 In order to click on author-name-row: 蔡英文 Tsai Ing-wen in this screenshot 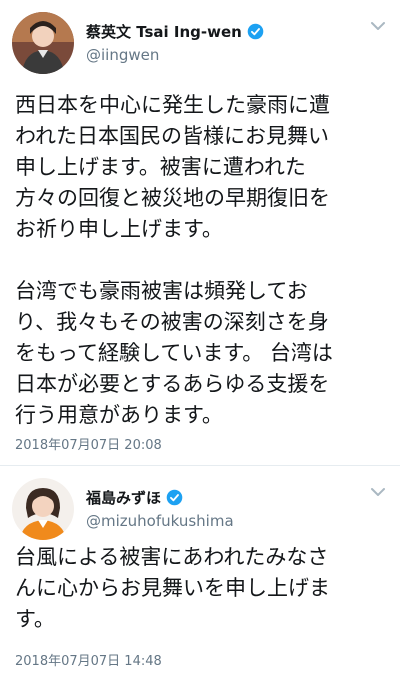, I will do `click(175, 31)`.